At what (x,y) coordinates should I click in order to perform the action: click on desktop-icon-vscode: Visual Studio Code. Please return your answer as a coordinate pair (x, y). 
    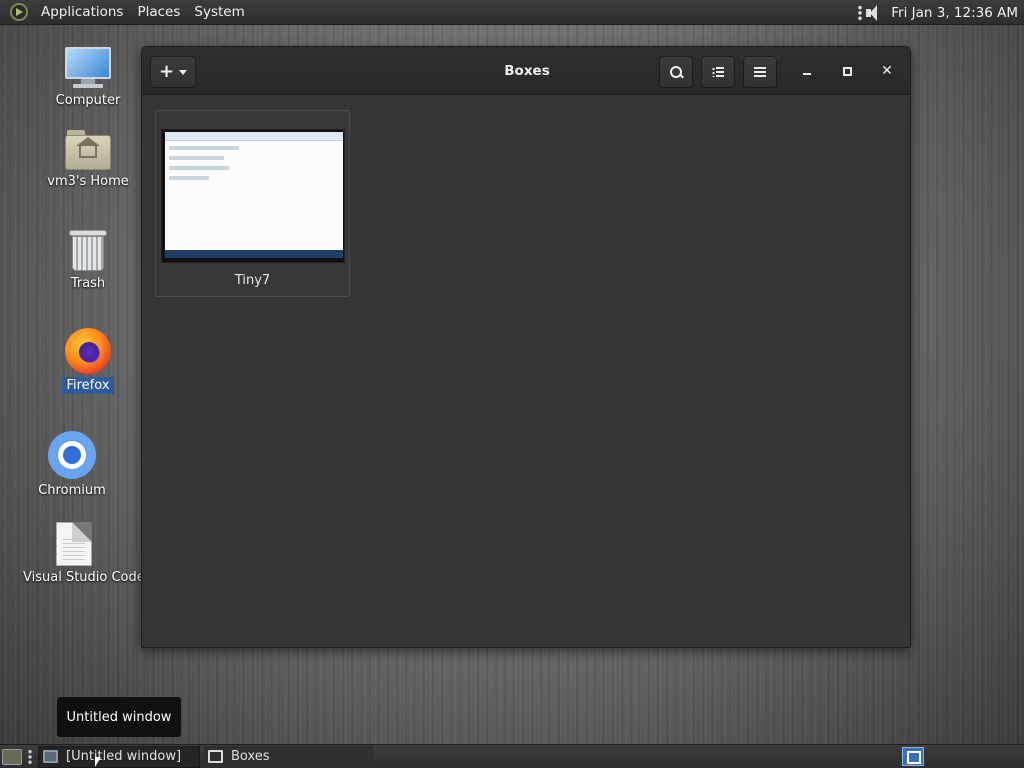
    Looking at the image, I should click on (82, 554).